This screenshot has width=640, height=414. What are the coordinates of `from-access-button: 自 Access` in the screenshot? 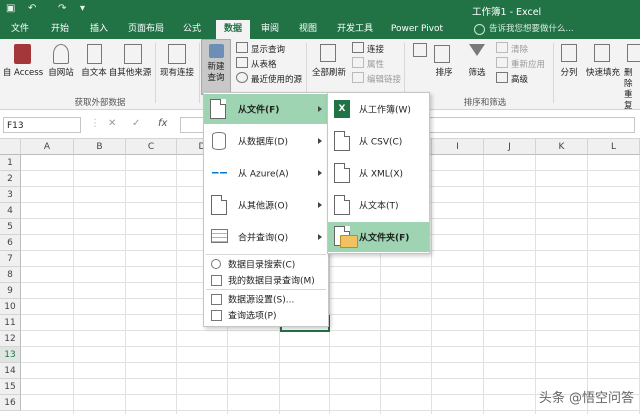 It's located at (23, 73).